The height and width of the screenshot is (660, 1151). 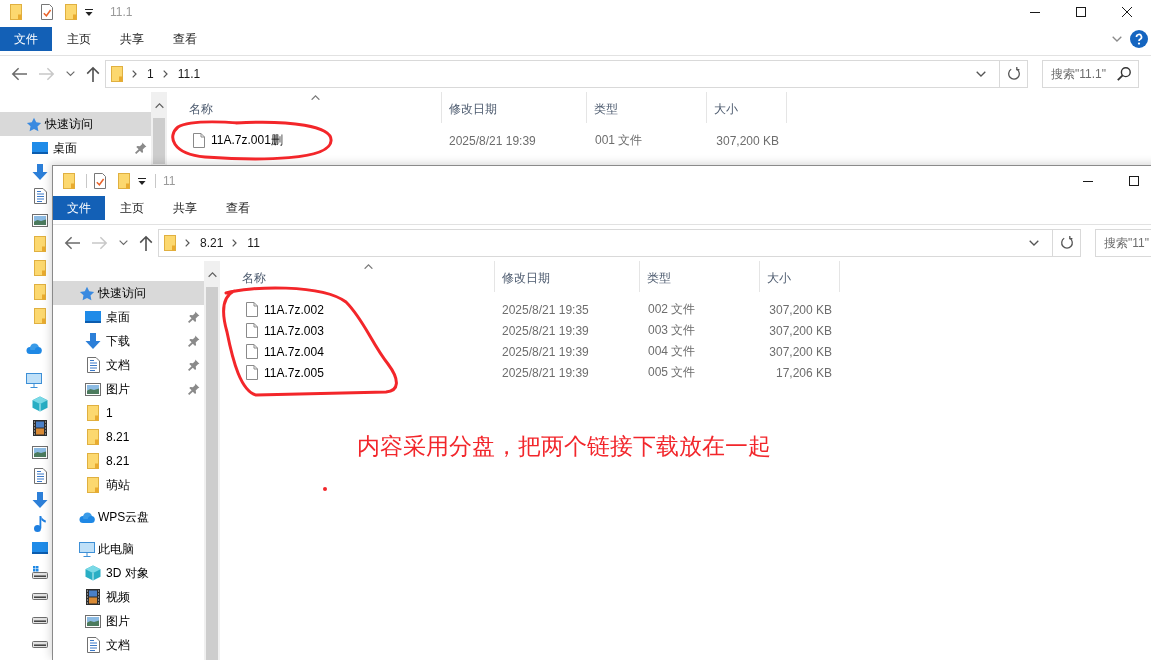 What do you see at coordinates (40, 220) in the screenshot?
I see `picture-icon` at bounding box center [40, 220].